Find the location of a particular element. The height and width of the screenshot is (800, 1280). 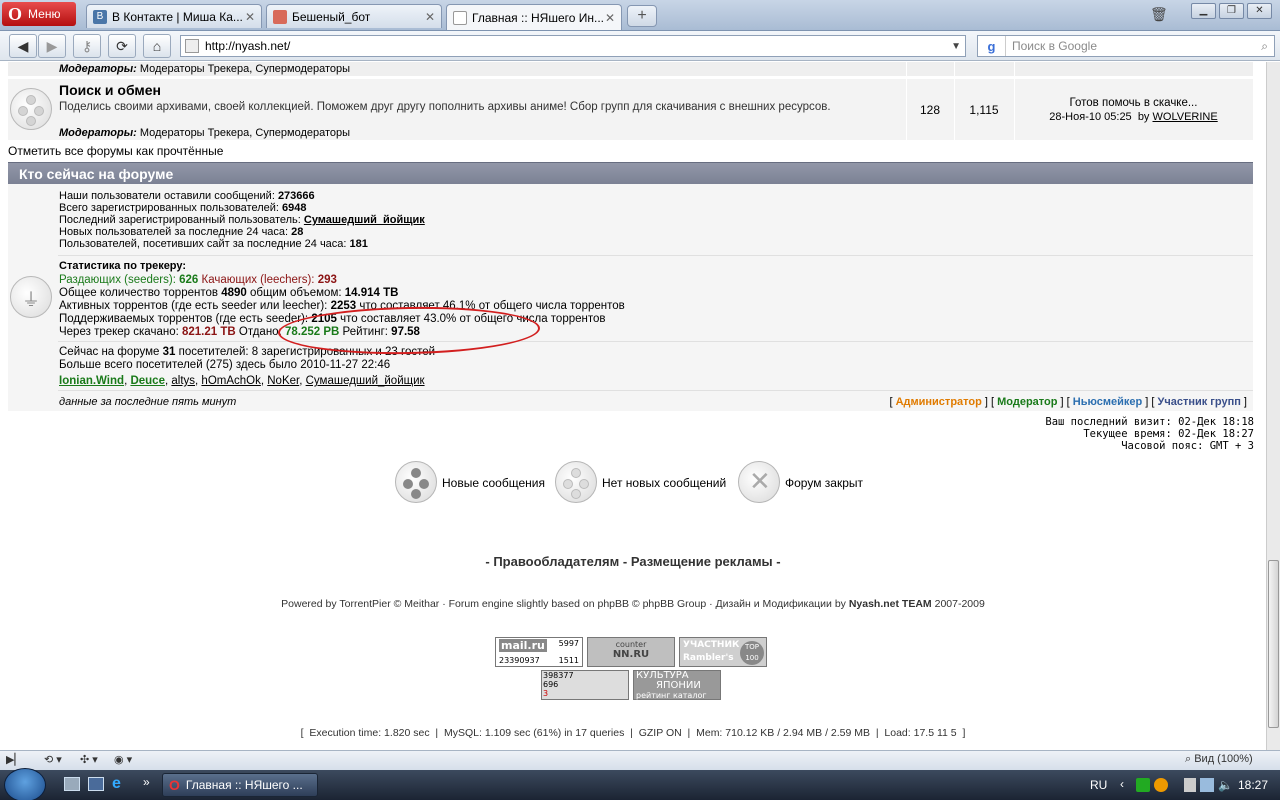

explorer-icon is located at coordinates (72, 784).